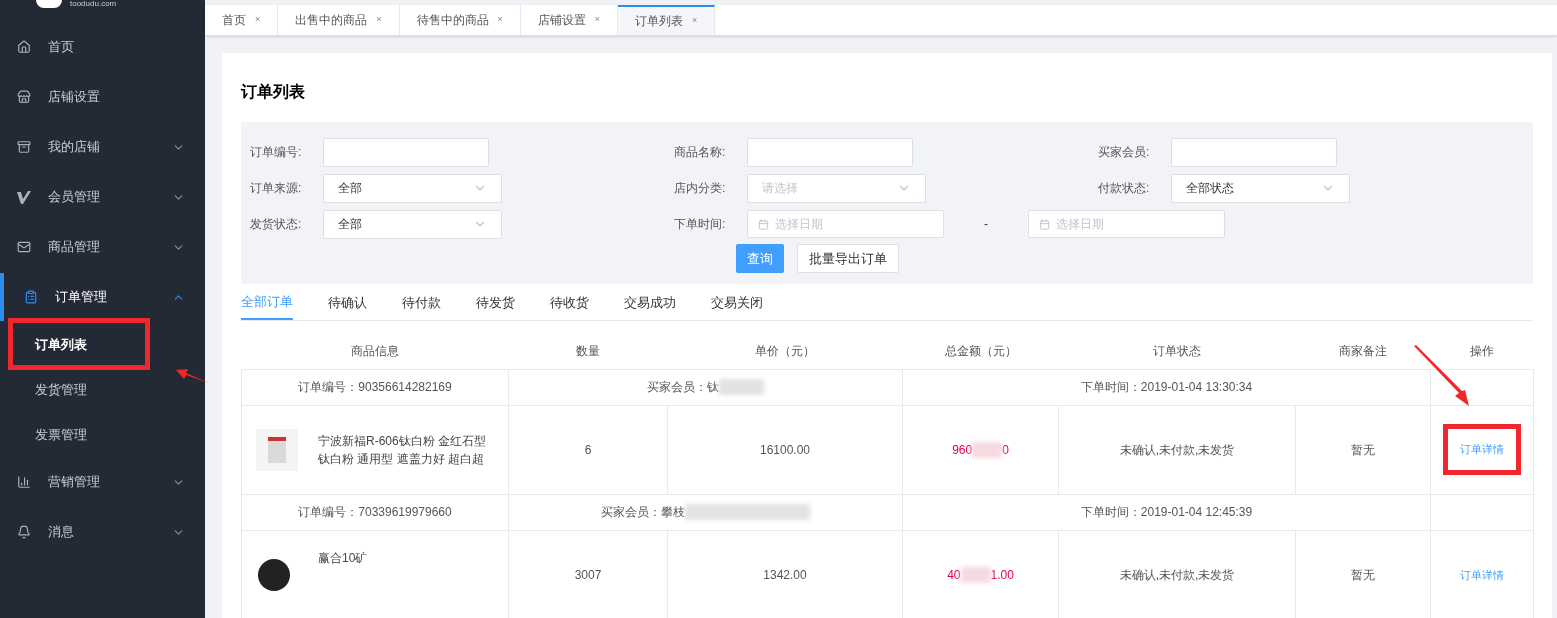 The height and width of the screenshot is (618, 1557). What do you see at coordinates (403, 450) in the screenshot?
I see `product-name: 宁波新福R-606钛白粉 金红石型钛白粉 通用型 遮盖力好 超白超` at bounding box center [403, 450].